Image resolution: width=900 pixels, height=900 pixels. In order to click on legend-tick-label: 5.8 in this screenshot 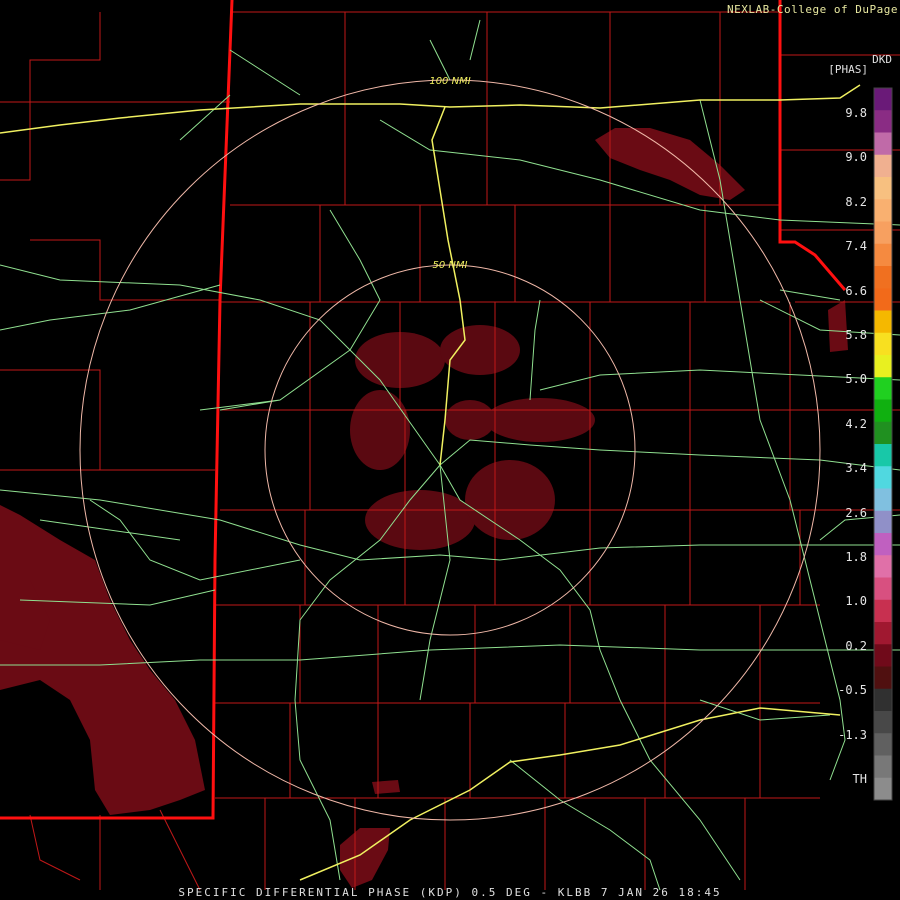, I will do `click(856, 335)`.